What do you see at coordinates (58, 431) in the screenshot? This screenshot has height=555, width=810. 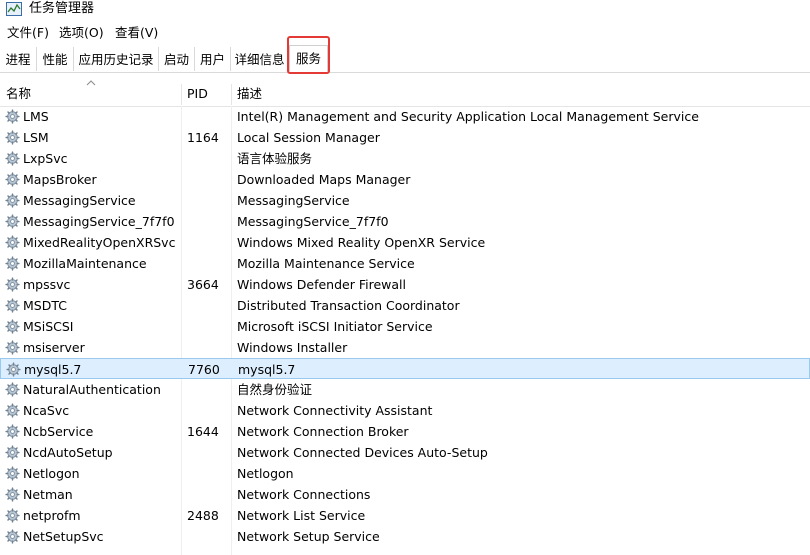 I see `service-name: NcbService` at bounding box center [58, 431].